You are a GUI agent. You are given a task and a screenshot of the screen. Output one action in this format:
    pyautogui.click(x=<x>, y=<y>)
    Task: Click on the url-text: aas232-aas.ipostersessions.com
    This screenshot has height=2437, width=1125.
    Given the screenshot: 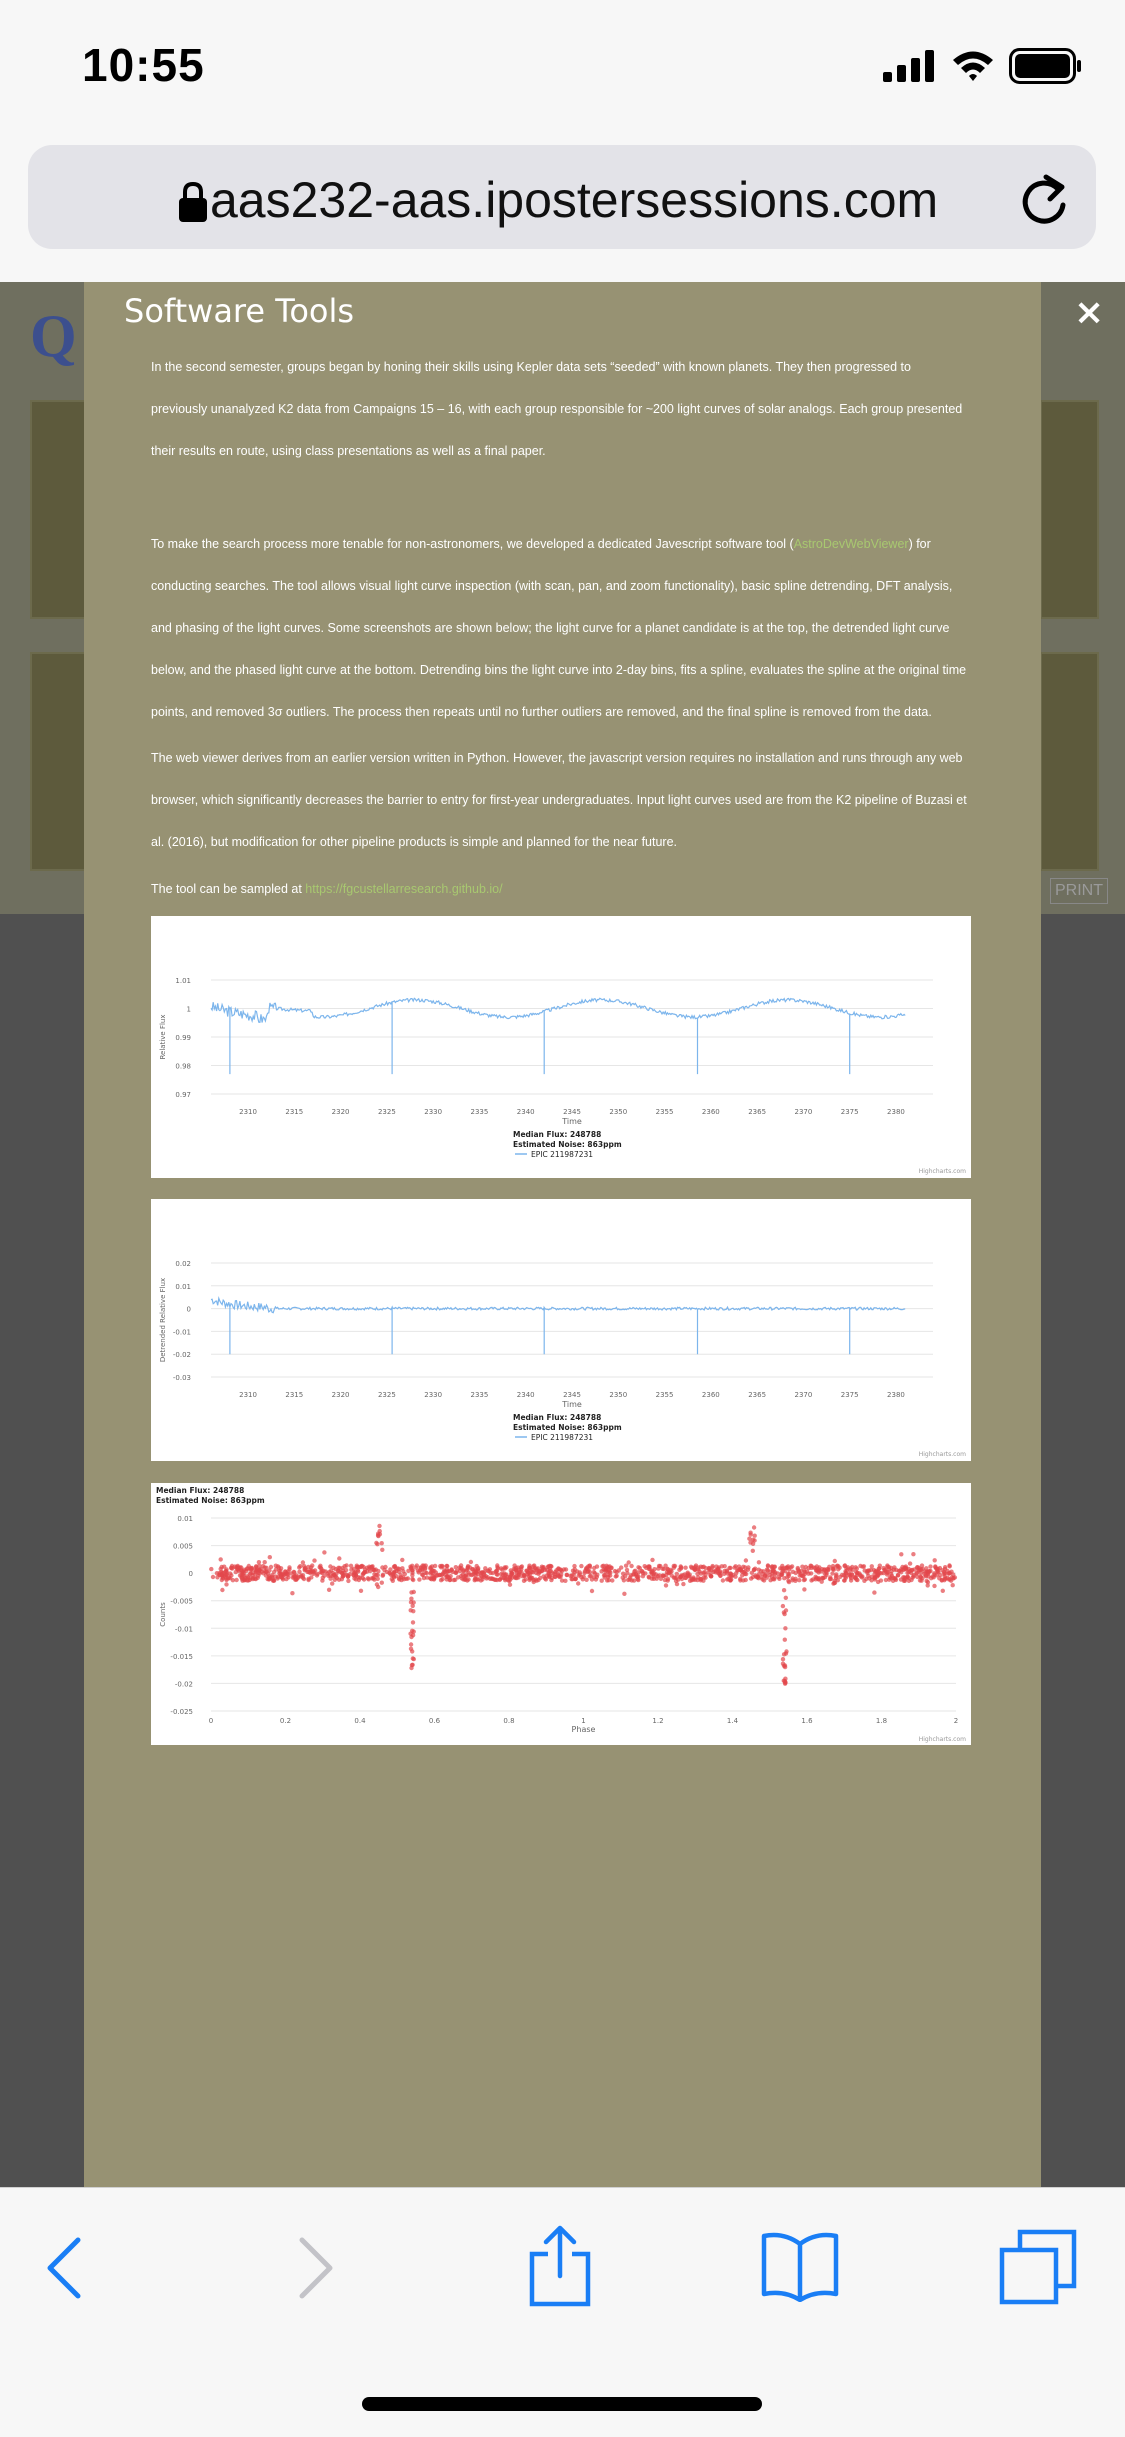 What is the action you would take?
    pyautogui.click(x=574, y=200)
    